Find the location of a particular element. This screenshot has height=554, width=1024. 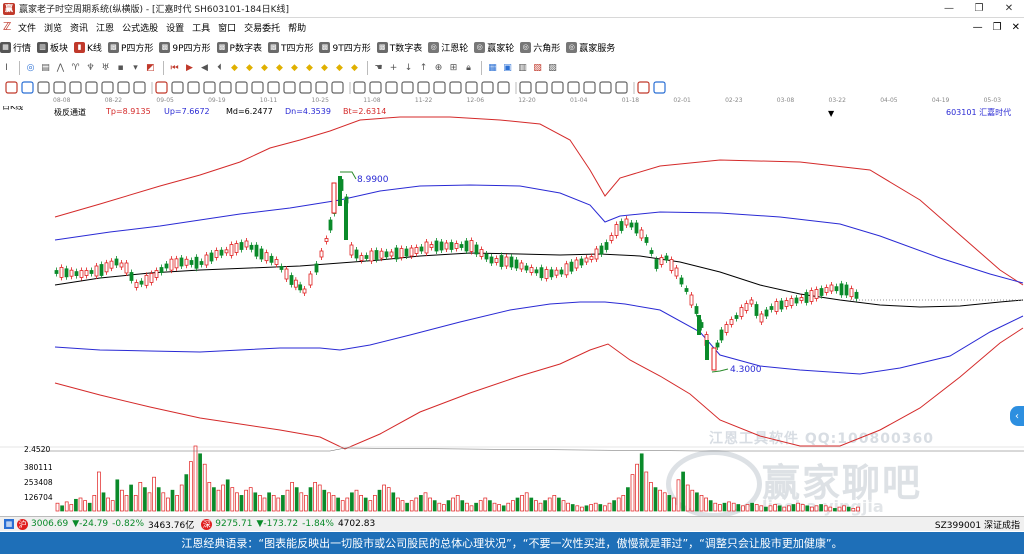

tool-1-icon is located at coordinates (27, 87).